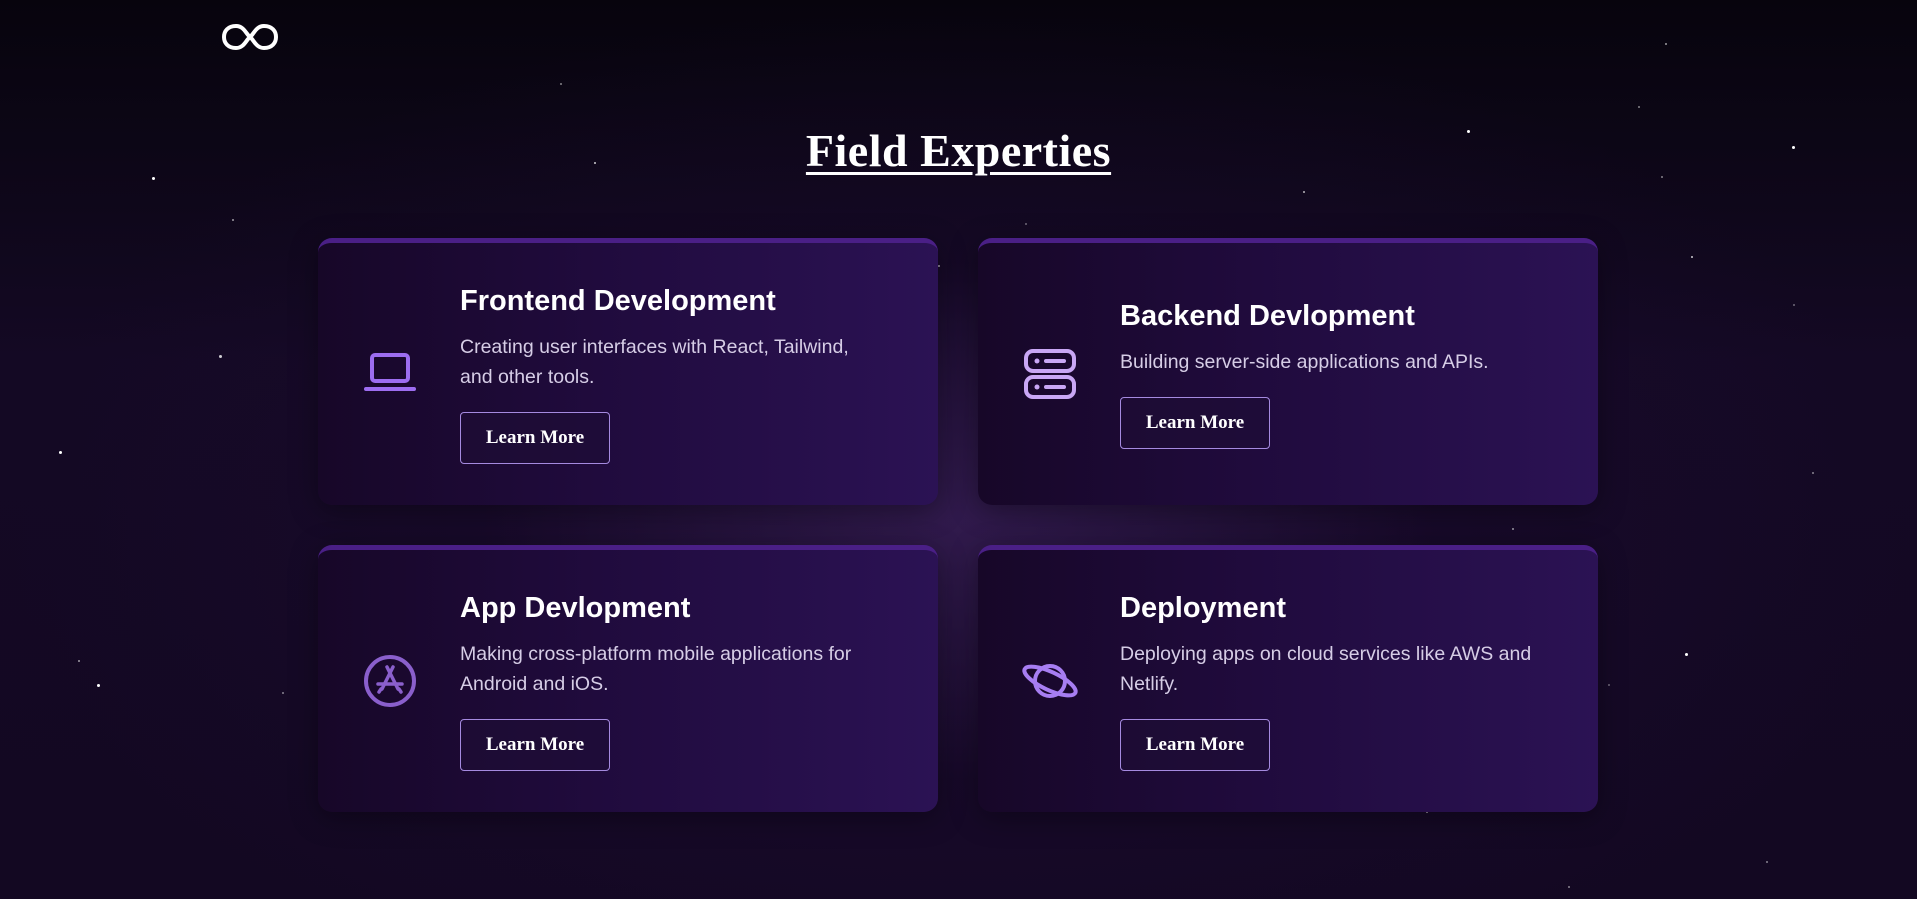 This screenshot has width=1917, height=899. I want to click on card-title: App Devlopment, so click(575, 607).